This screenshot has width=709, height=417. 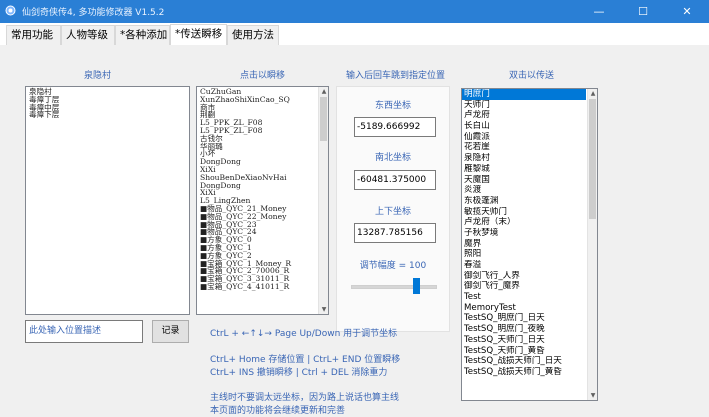 I want to click on east-west-label: 东西坐标, so click(x=392, y=106).